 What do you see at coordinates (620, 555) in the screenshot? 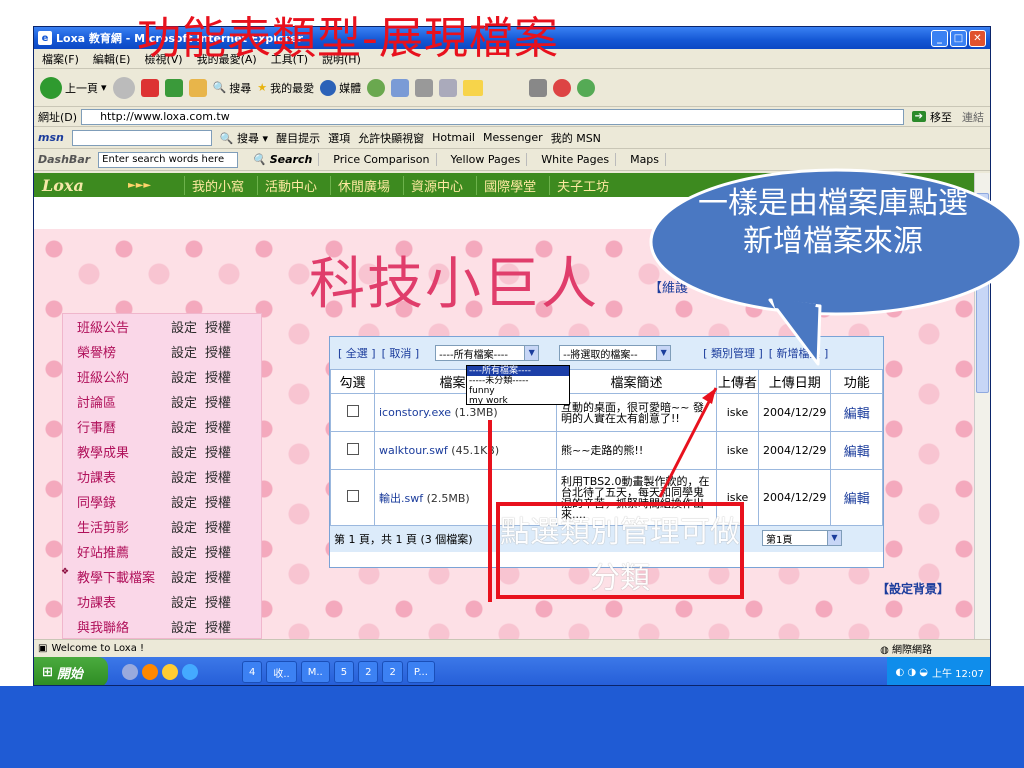
I see `annotation-text: 點選類別管理可做分類` at bounding box center [620, 555].